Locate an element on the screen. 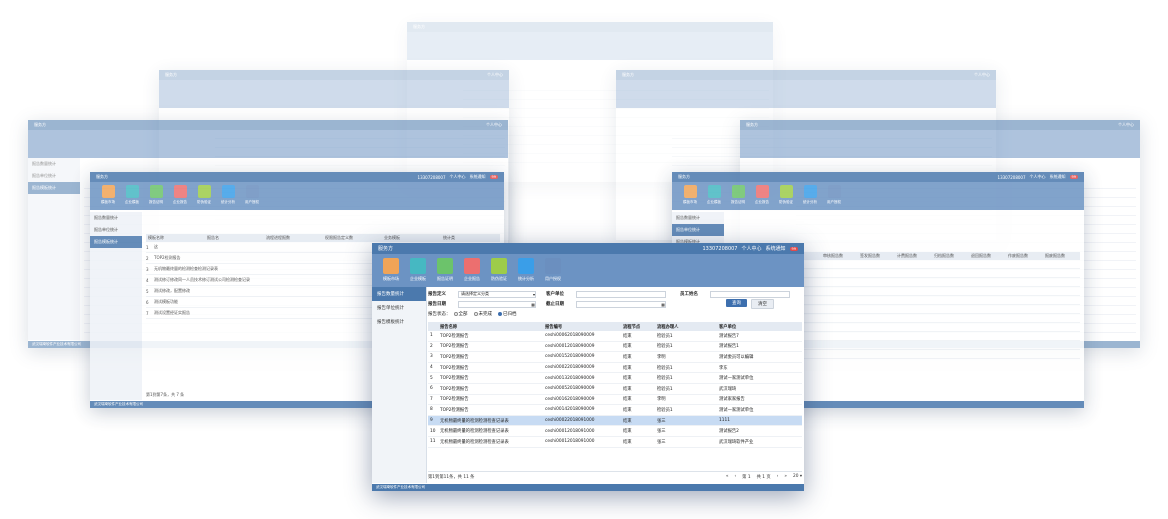  table-row: 3 TOP2检测报告 ceshi00152018090009 结束 李明 测试委员可以编辑 is located at coordinates (615, 357).